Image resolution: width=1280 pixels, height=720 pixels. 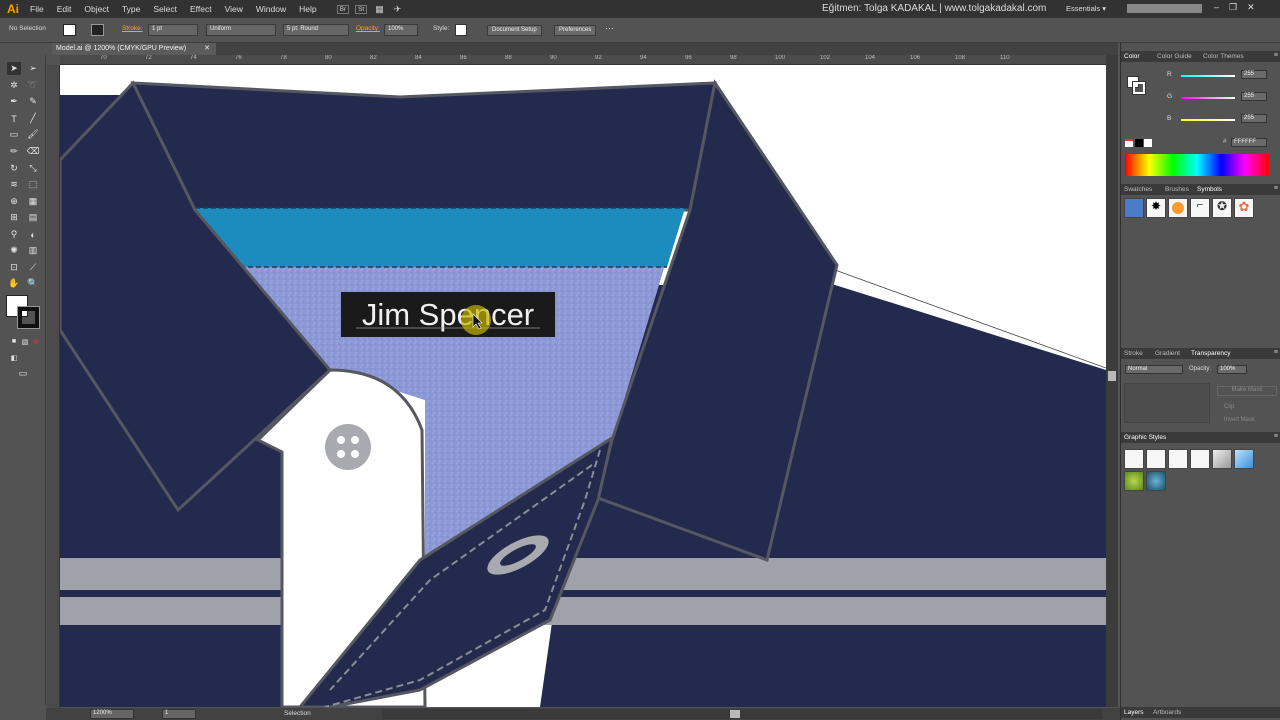 What do you see at coordinates (33, 184) in the screenshot?
I see `free-transform-tool-icon: ⬚` at bounding box center [33, 184].